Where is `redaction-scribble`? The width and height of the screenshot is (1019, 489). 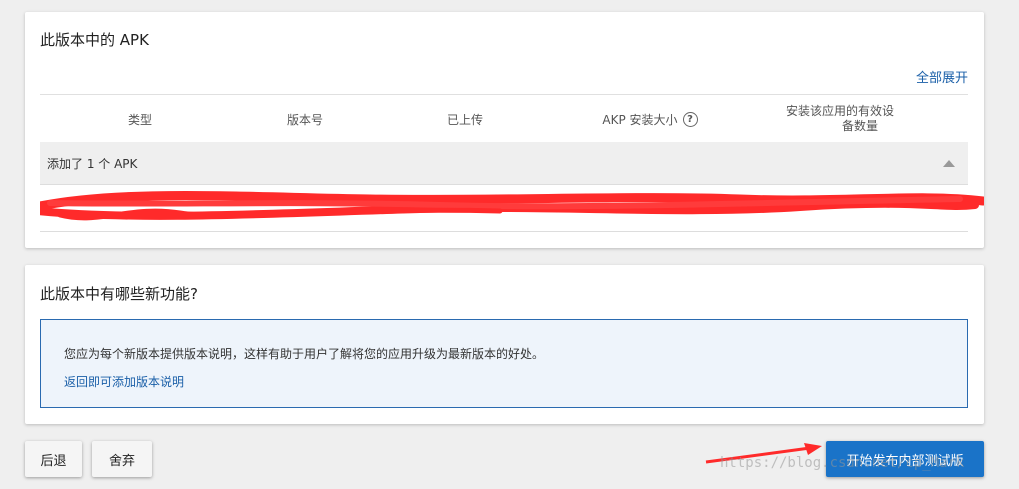
redaction-scribble is located at coordinates (512, 206).